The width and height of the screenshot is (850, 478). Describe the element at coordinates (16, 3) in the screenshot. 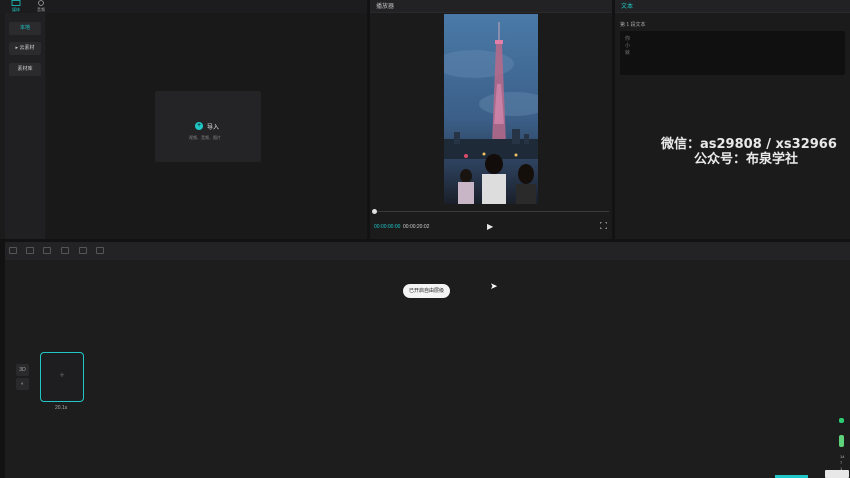

I see `media-icon` at that location.